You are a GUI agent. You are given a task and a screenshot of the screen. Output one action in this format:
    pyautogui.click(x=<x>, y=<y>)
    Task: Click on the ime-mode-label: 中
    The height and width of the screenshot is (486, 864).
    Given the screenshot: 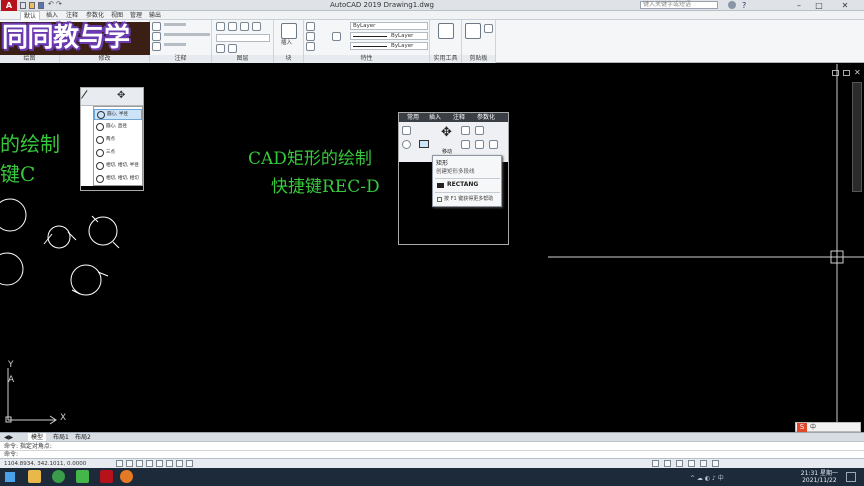 What is the action you would take?
    pyautogui.click(x=813, y=427)
    